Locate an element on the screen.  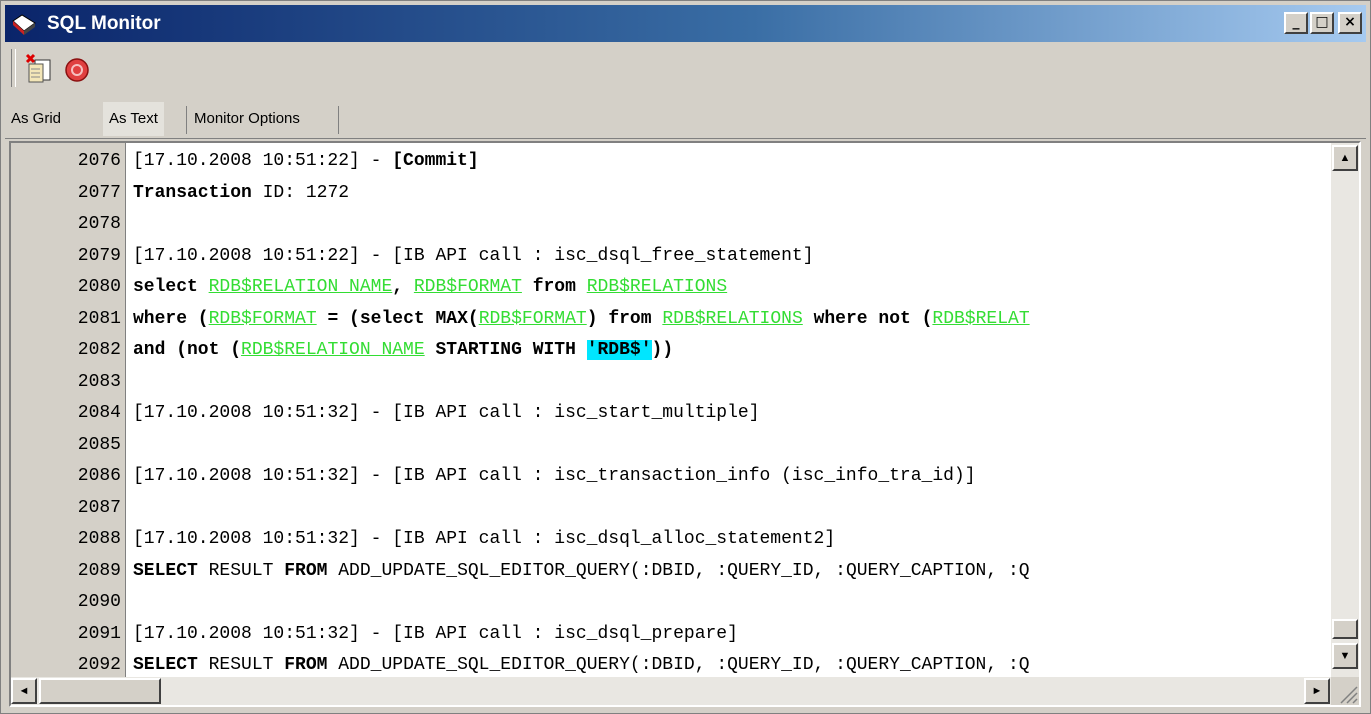
line-number: 2077 is located at coordinates (99, 192).